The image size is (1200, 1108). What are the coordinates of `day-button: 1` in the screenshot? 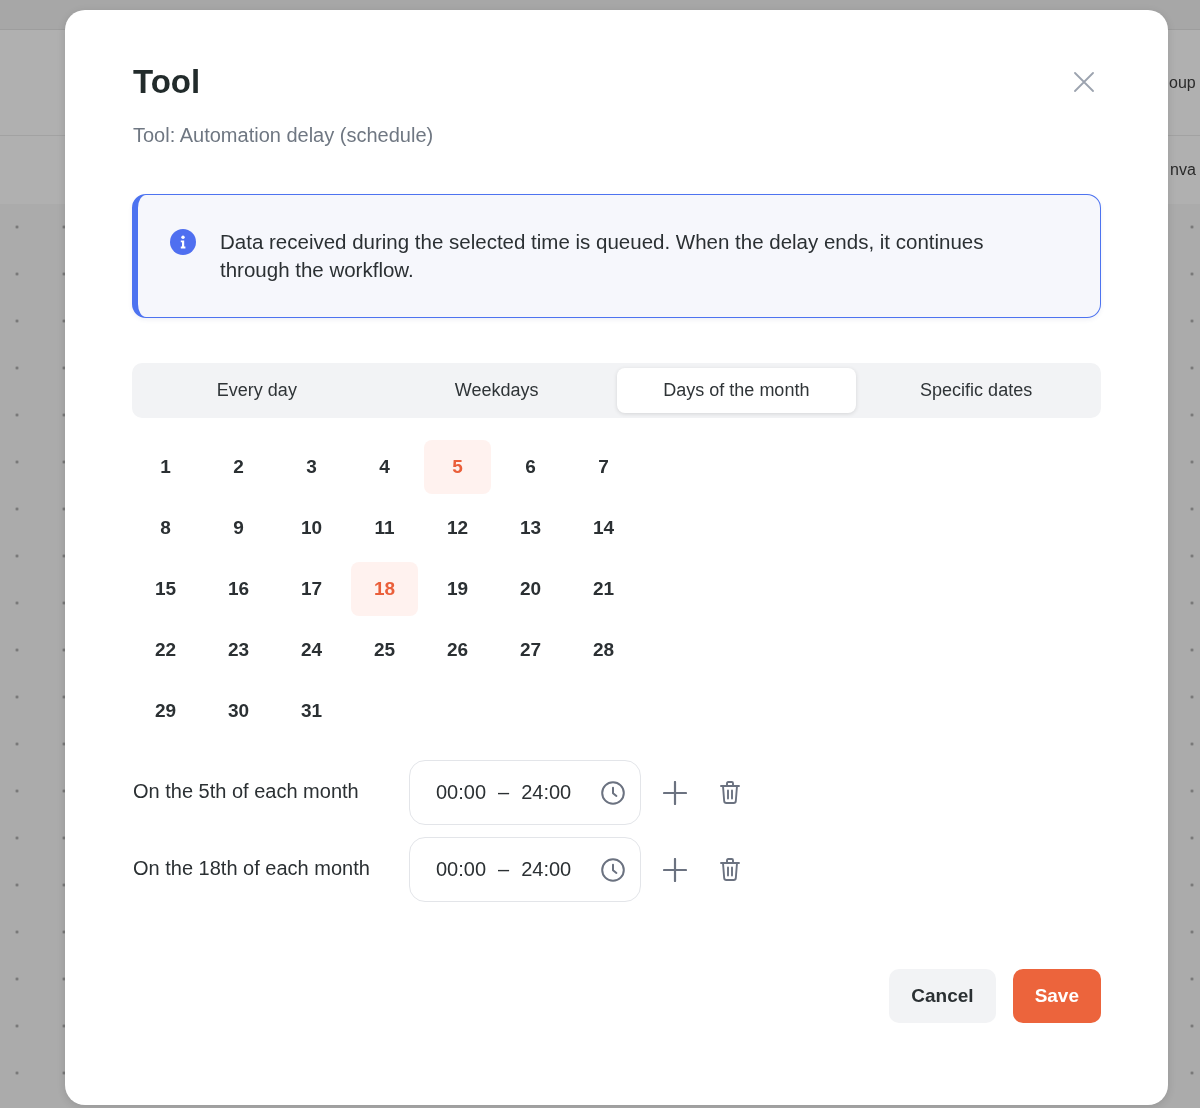 It's located at (165, 467).